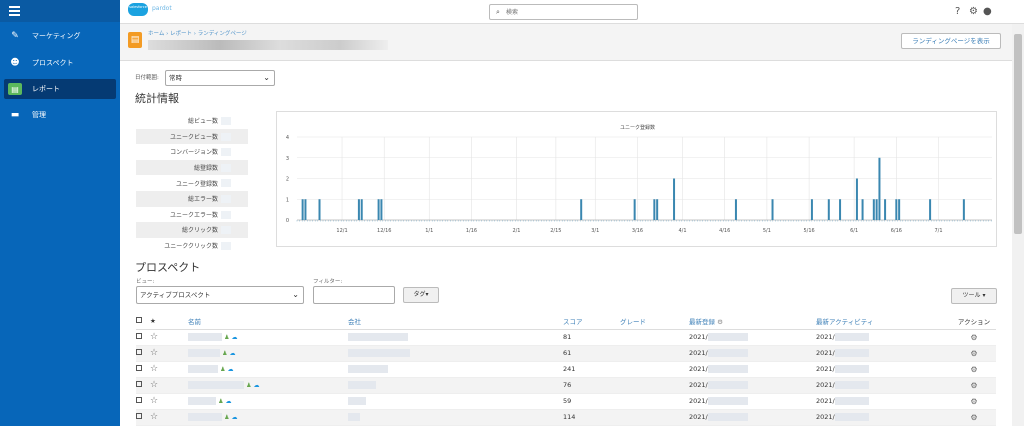  I want to click on nav-admin: ▬ 管理, so click(60, 115).